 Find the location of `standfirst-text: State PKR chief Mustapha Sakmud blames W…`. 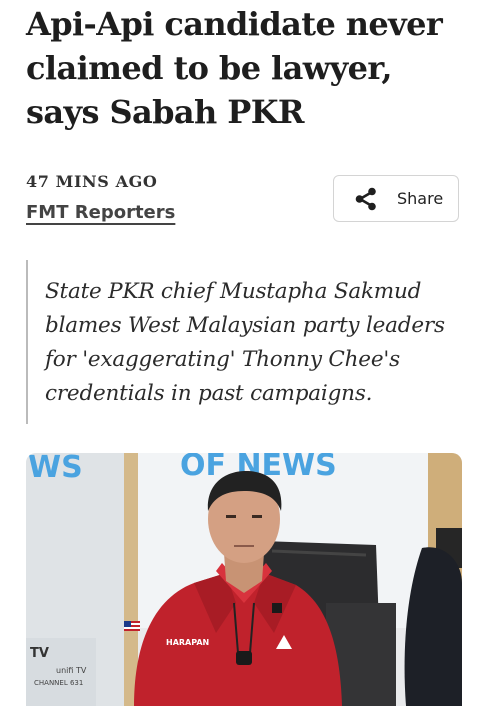

standfirst-text: State PKR chief Mustapha Sakmud blames W… is located at coordinates (245, 342).